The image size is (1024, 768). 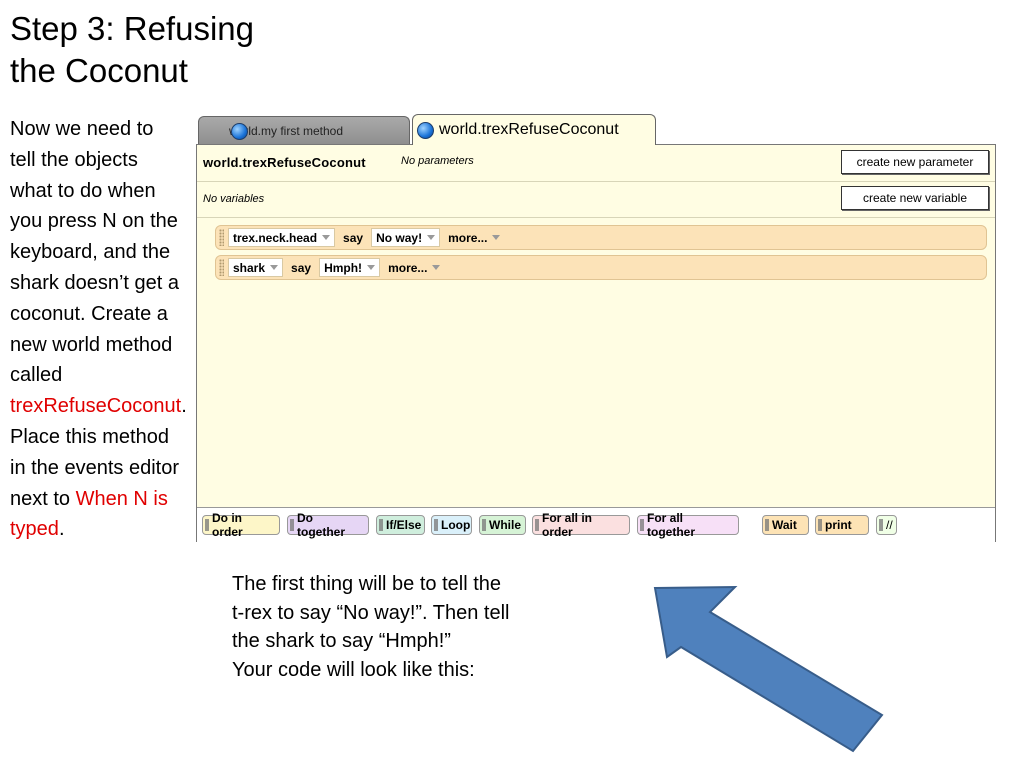 What do you see at coordinates (529, 129) in the screenshot?
I see `tab-label: world.trexRefuseCoconut` at bounding box center [529, 129].